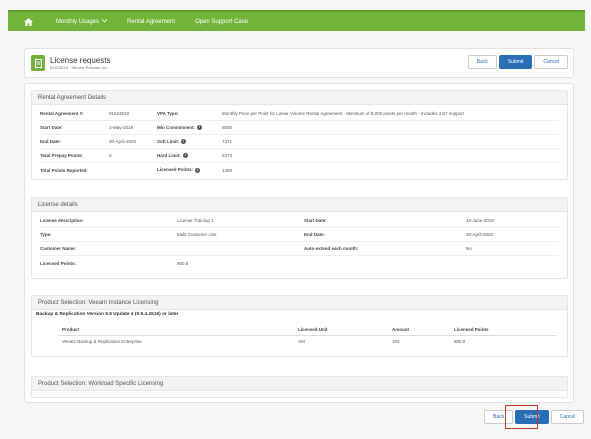 This screenshot has width=591, height=439. Describe the element at coordinates (396, 341) in the screenshot. I see `amount-cell: 100` at that location.